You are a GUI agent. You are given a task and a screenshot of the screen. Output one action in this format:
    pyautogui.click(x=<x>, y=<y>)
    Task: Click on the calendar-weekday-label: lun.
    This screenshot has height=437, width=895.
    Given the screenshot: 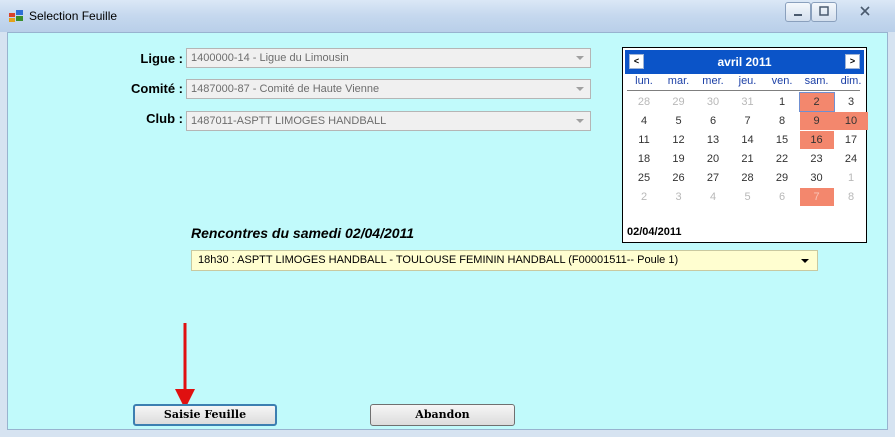 What is the action you would take?
    pyautogui.click(x=644, y=81)
    